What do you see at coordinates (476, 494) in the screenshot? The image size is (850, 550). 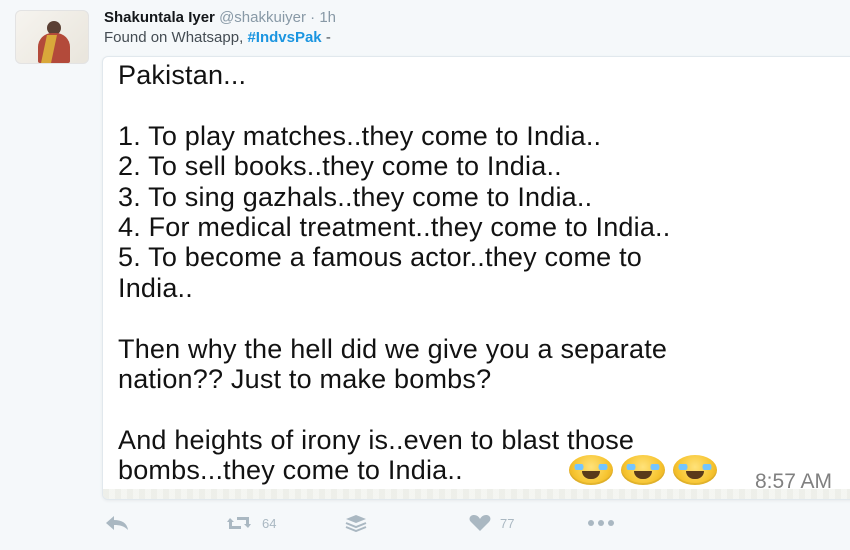 I see `image-bottom-strip` at bounding box center [476, 494].